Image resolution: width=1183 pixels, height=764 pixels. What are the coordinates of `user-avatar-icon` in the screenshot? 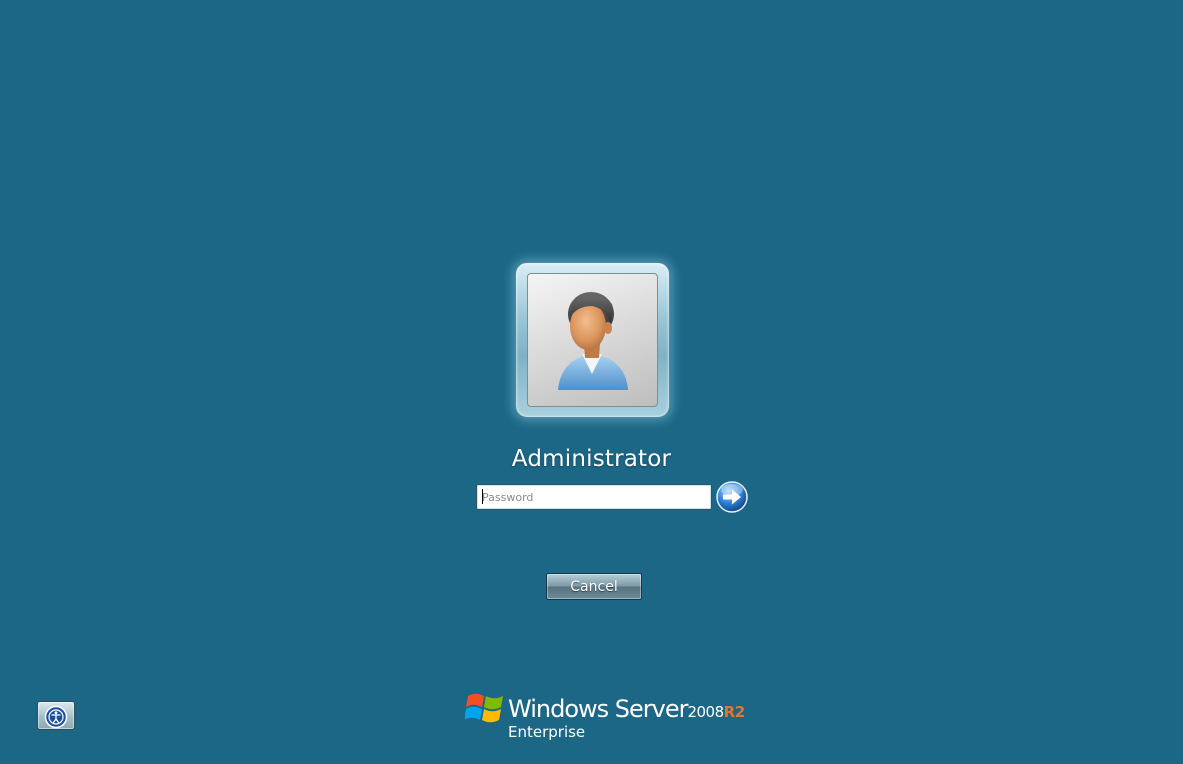 It's located at (592, 340).